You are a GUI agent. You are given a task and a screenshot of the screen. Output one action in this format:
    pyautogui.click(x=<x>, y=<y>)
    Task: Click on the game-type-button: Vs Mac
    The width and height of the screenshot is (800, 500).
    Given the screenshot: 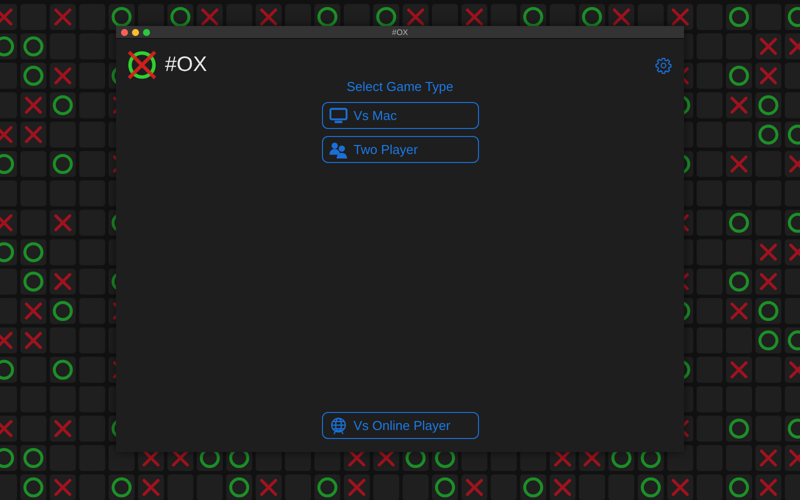 What is the action you would take?
    pyautogui.click(x=400, y=115)
    